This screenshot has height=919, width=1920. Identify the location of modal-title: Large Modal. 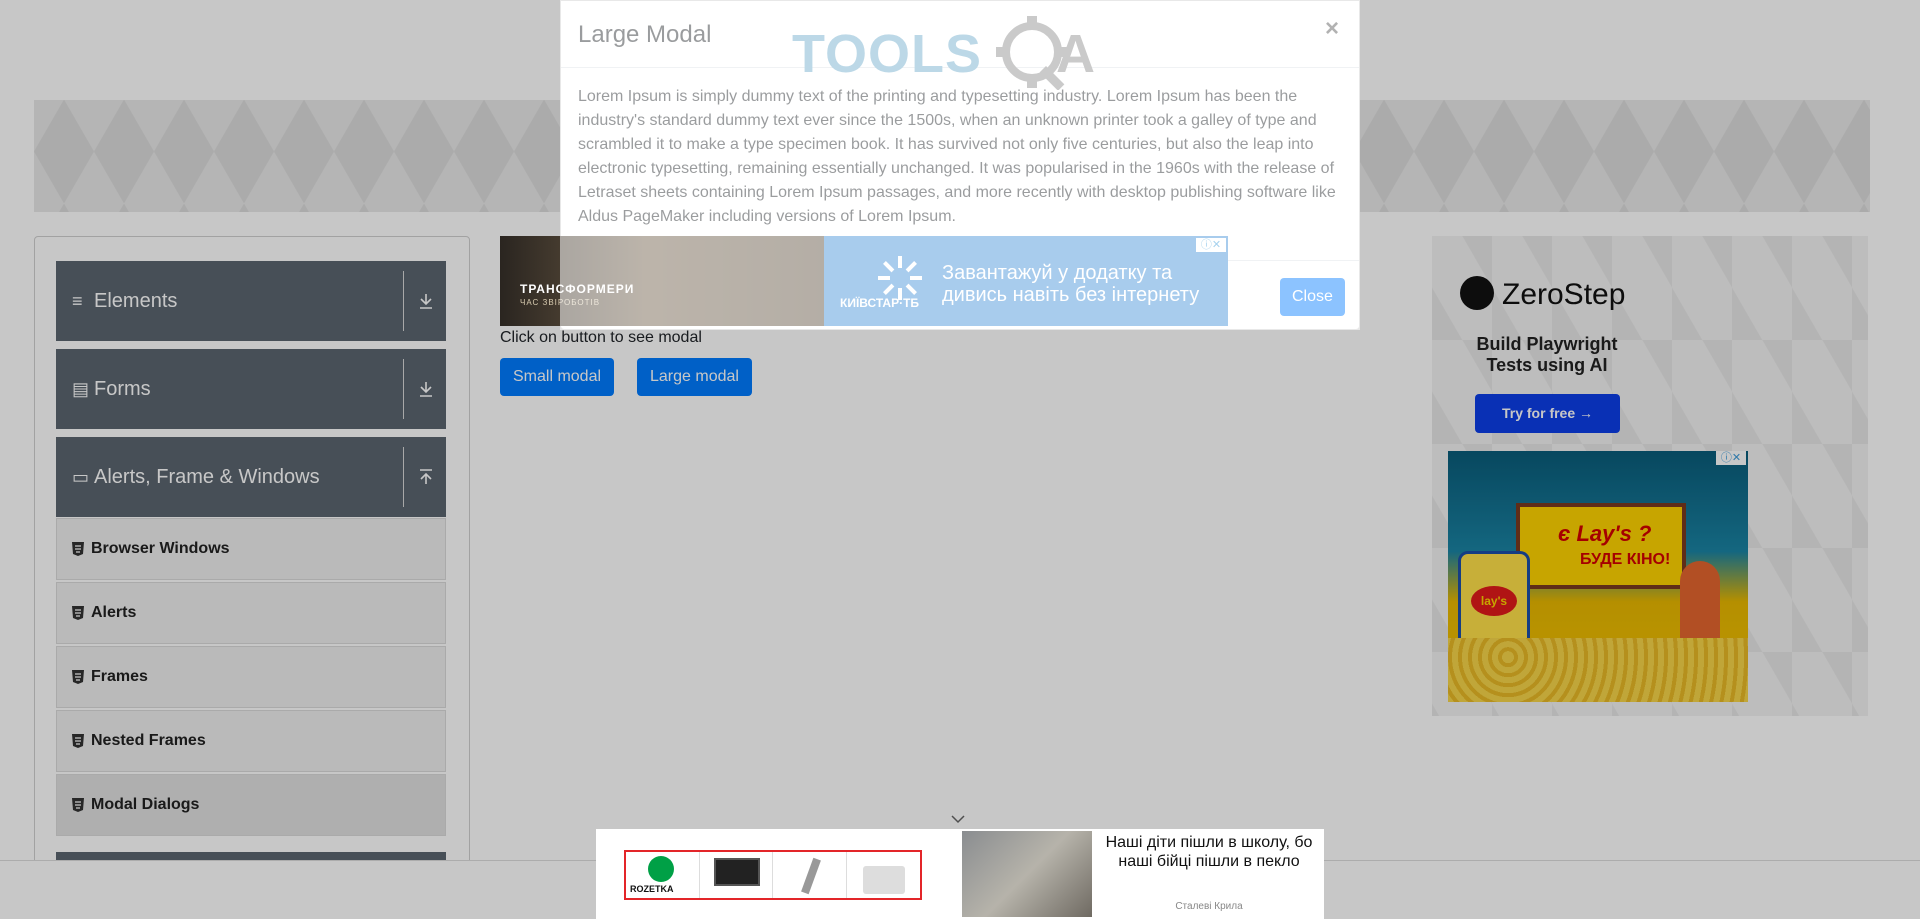
(645, 34).